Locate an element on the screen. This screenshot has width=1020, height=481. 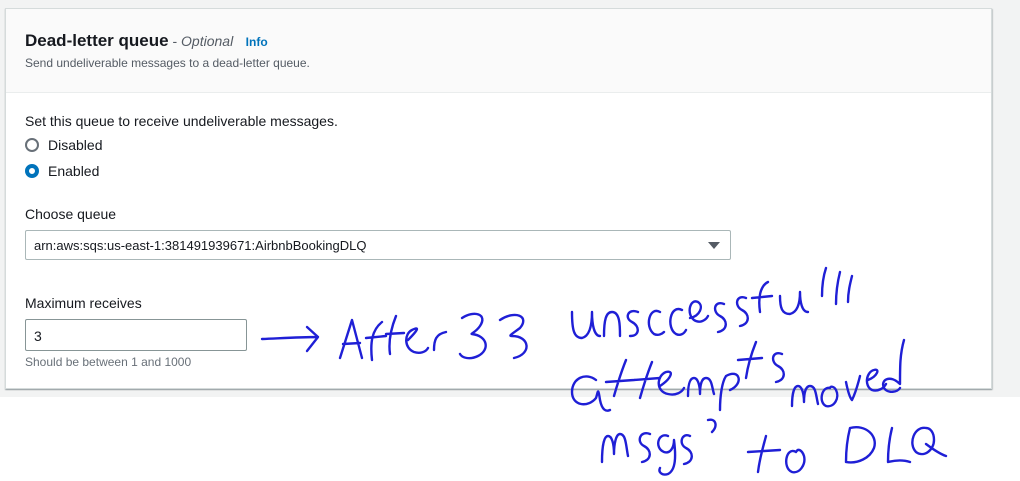
radio-enabled-label: Enabled is located at coordinates (74, 171).